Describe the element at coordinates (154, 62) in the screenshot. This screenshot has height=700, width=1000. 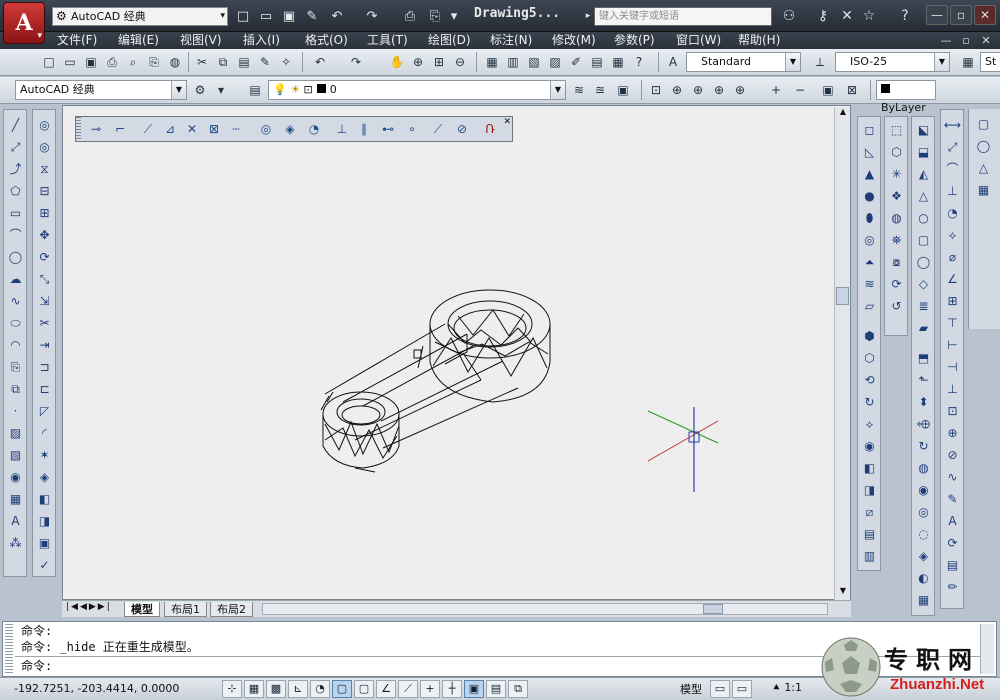
I see `publish-icon: ⎘` at that location.